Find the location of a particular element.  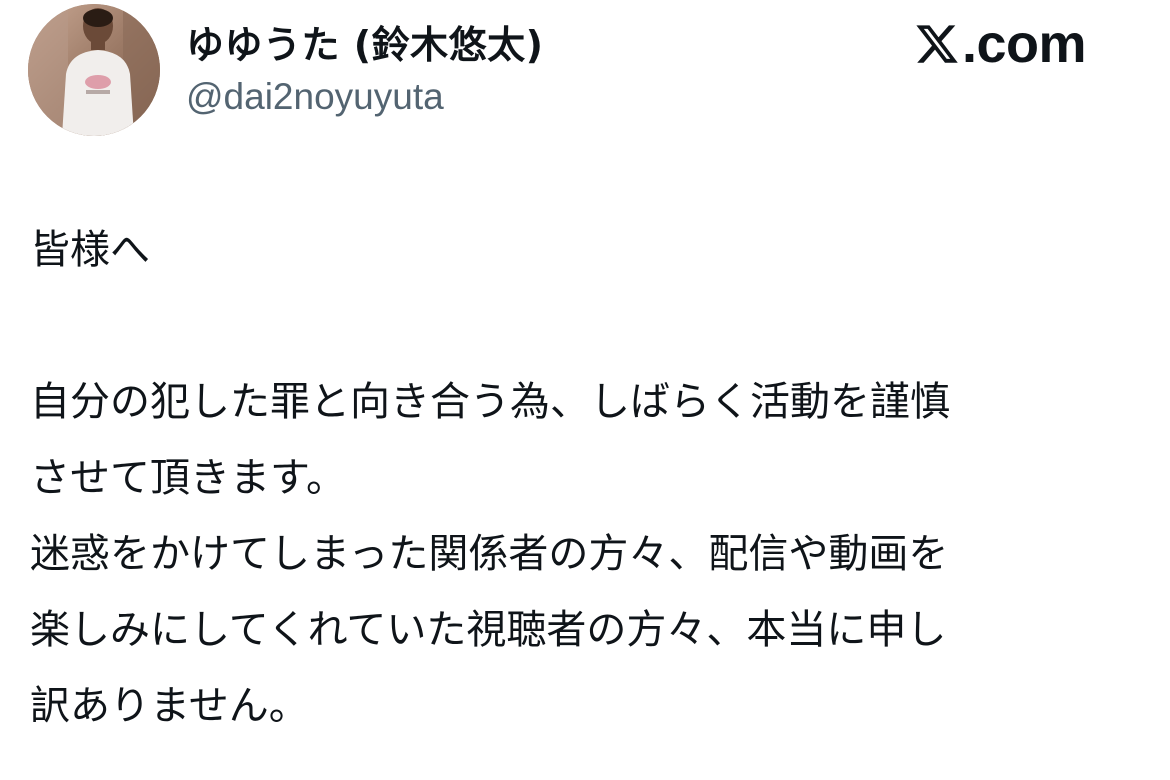

tweet-line: 皆様へ is located at coordinates (90, 250).